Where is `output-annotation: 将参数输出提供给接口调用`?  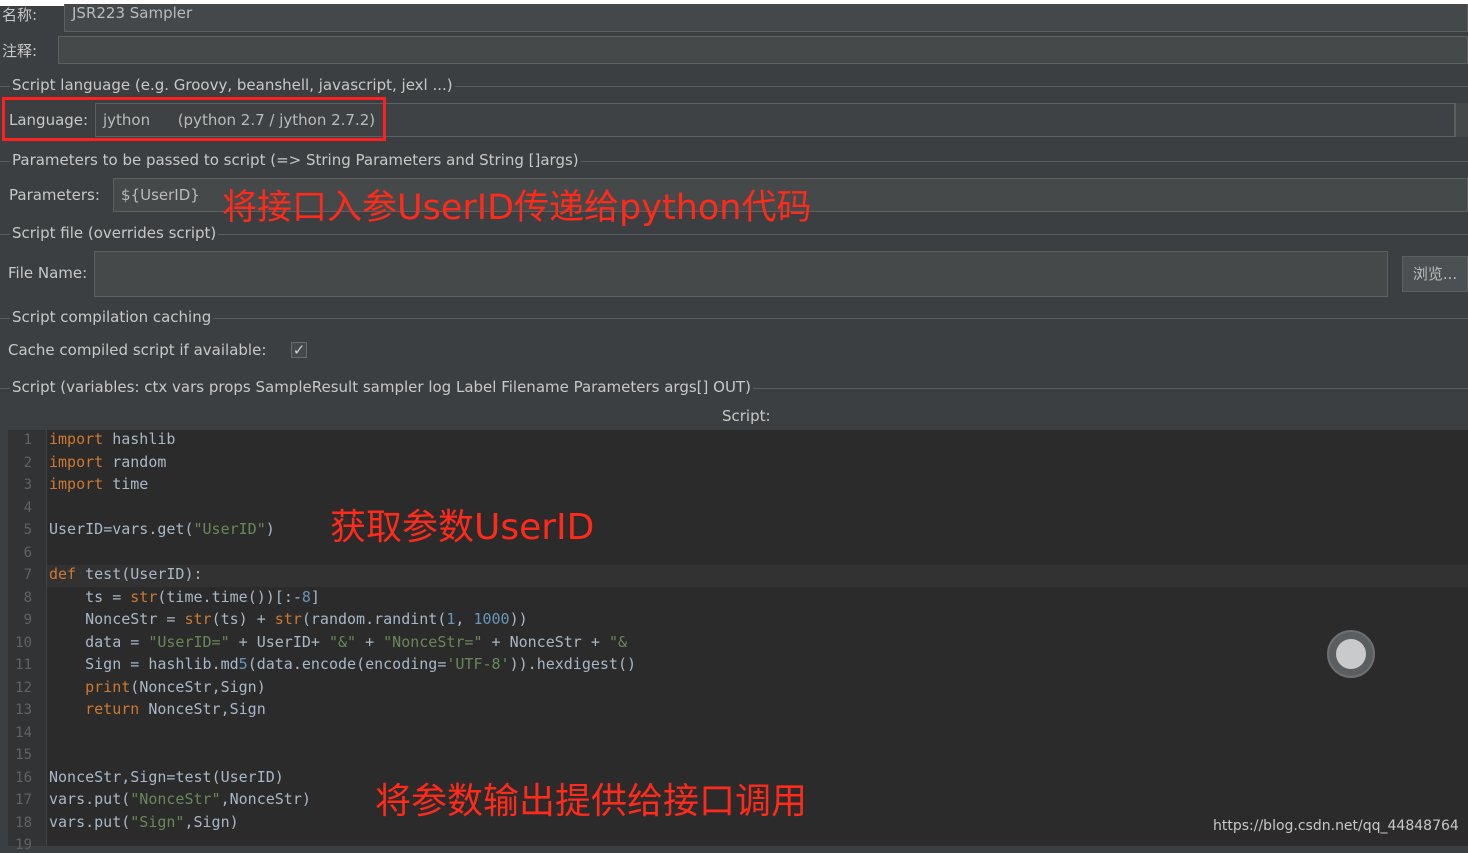
output-annotation: 将参数输出提供给接口调用 is located at coordinates (591, 801).